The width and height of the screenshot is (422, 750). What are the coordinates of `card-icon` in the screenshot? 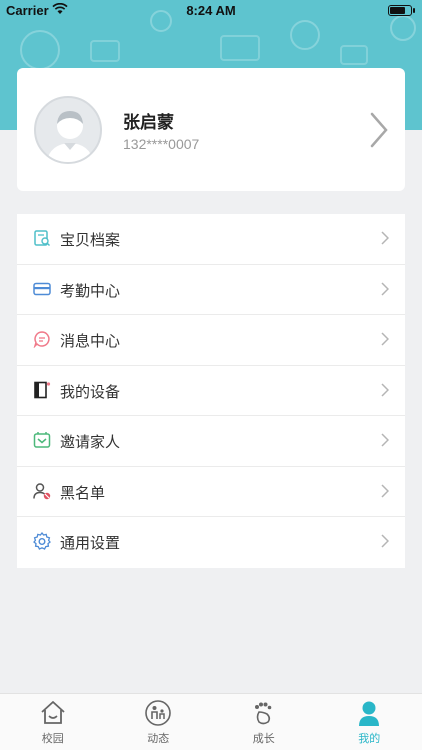 It's located at (42, 288).